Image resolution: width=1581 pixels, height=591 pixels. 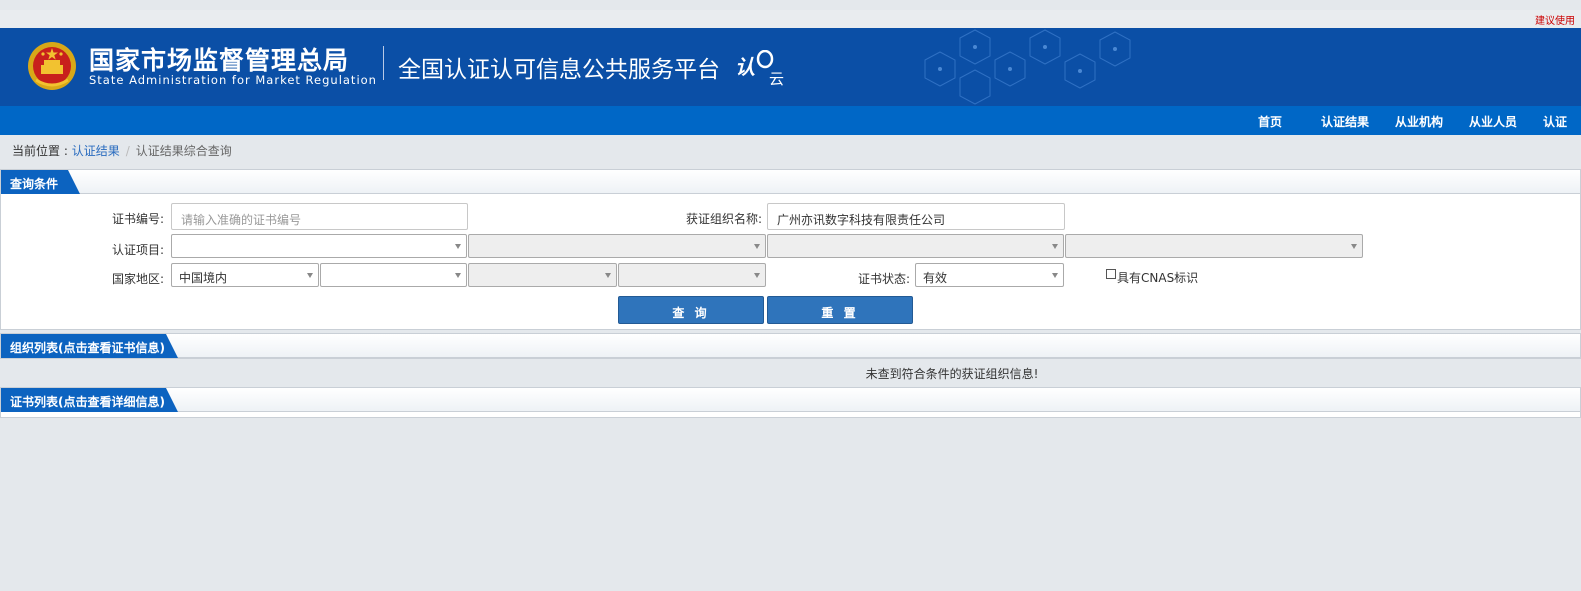 I want to click on cnas-checkbox, so click(x=1111, y=274).